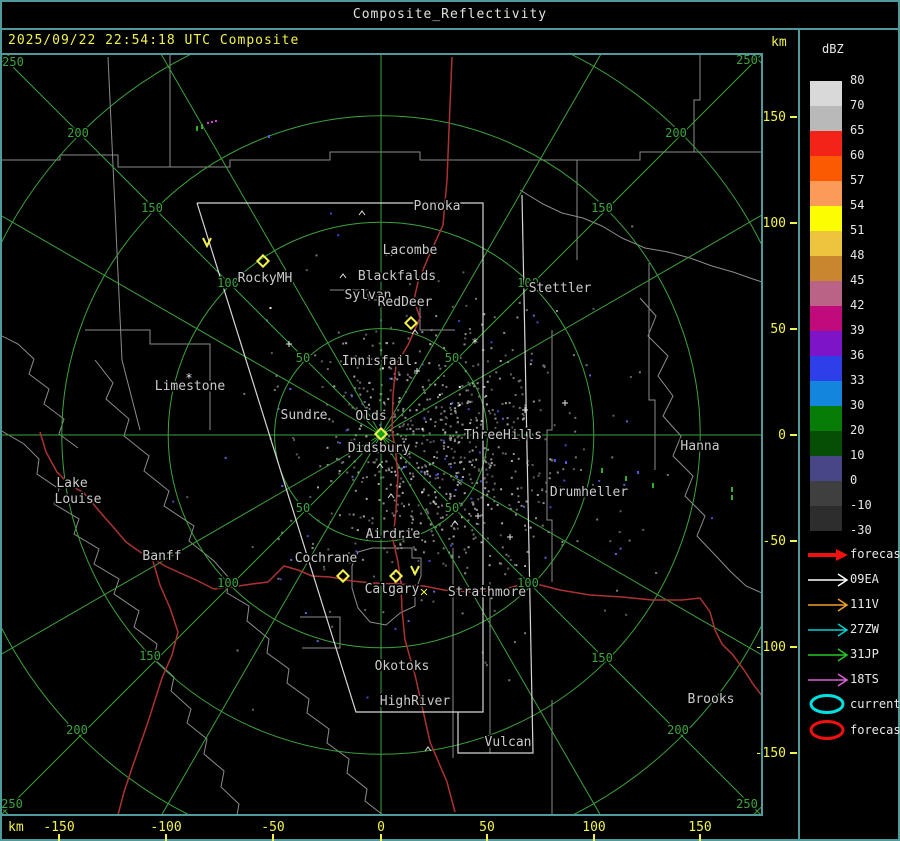 Image resolution: width=900 pixels, height=841 pixels. Describe the element at coordinates (875, 554) in the screenshot. I see `vector-legend-label: forecast` at that location.